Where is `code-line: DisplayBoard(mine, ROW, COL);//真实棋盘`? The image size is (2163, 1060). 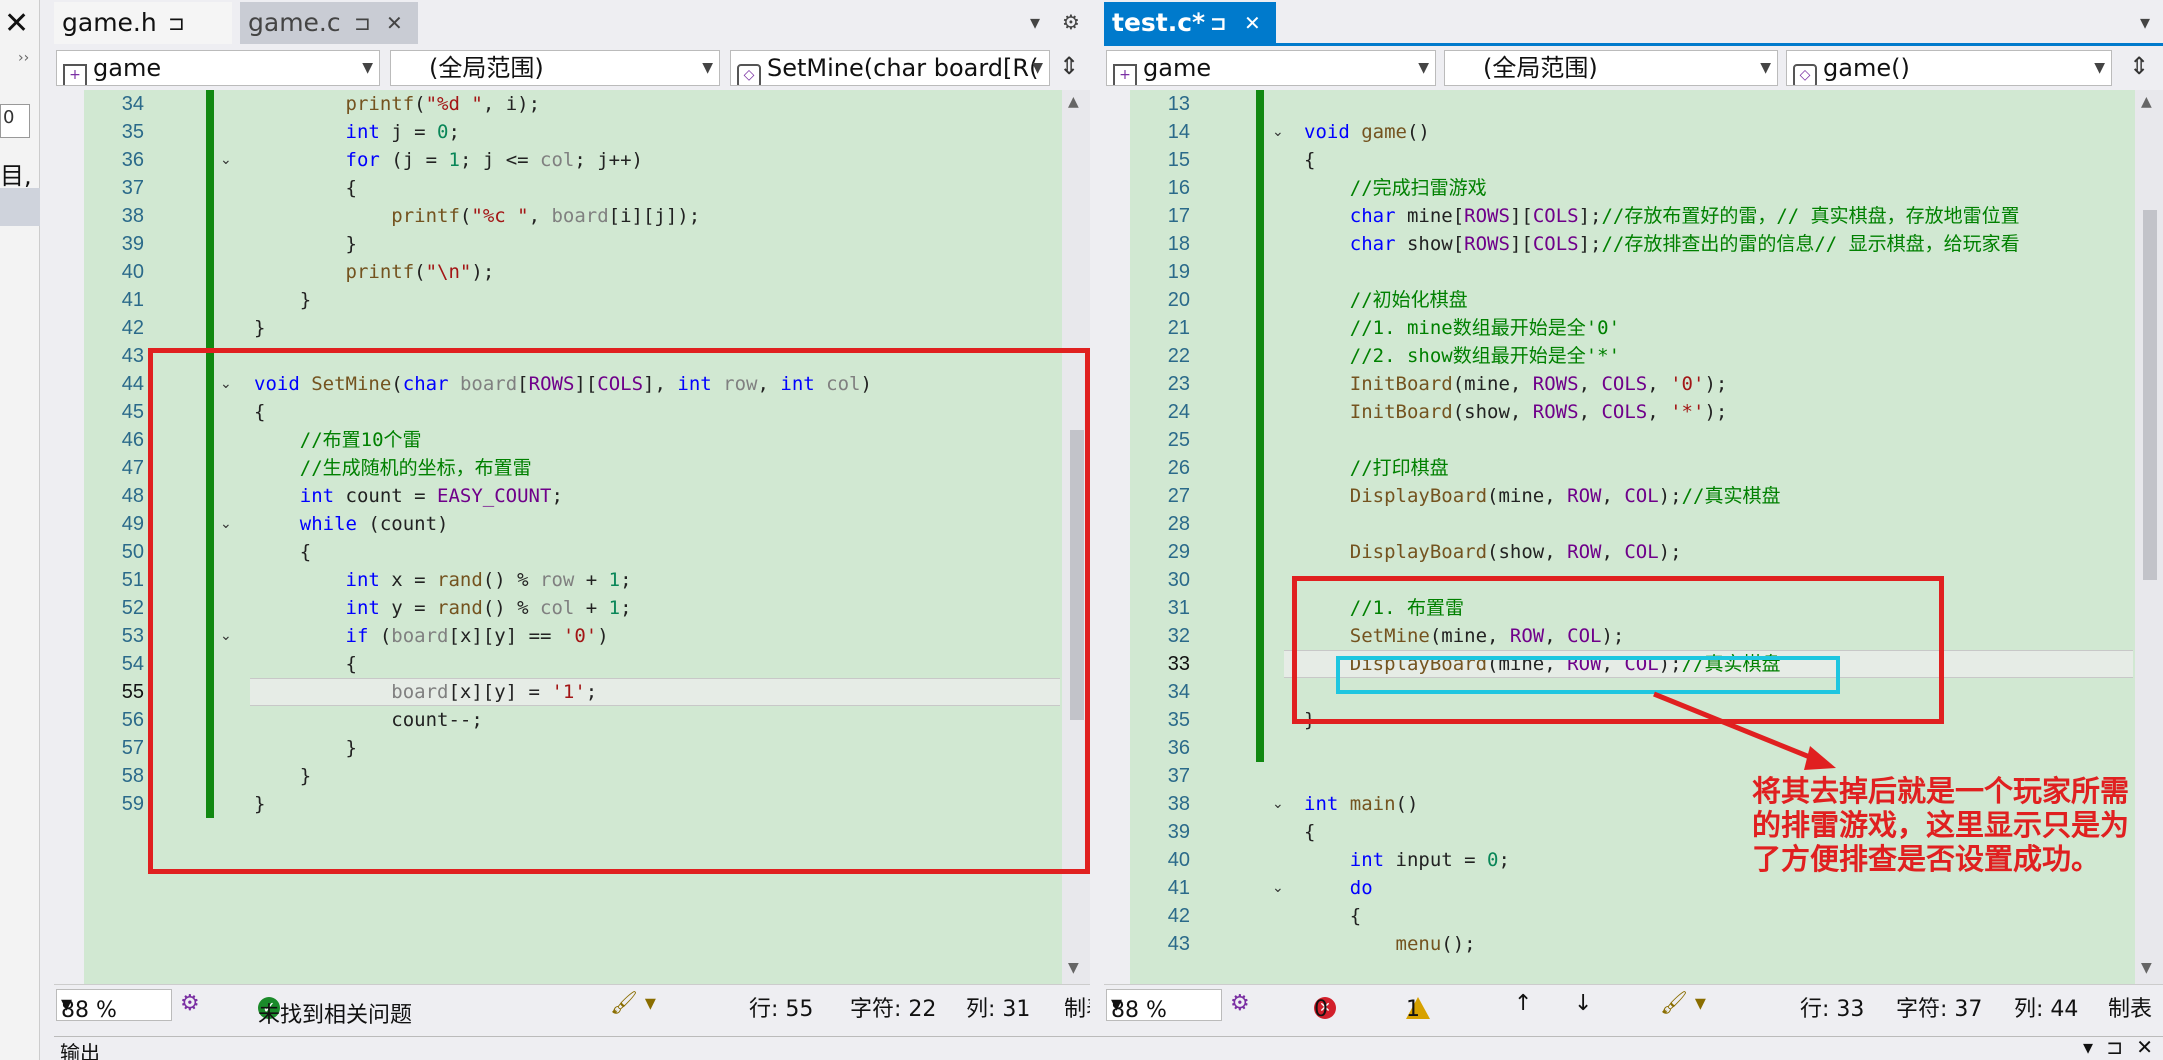
code-line: DisplayBoard(mine, ROW, COL);//真实棋盘 is located at coordinates (1542, 496).